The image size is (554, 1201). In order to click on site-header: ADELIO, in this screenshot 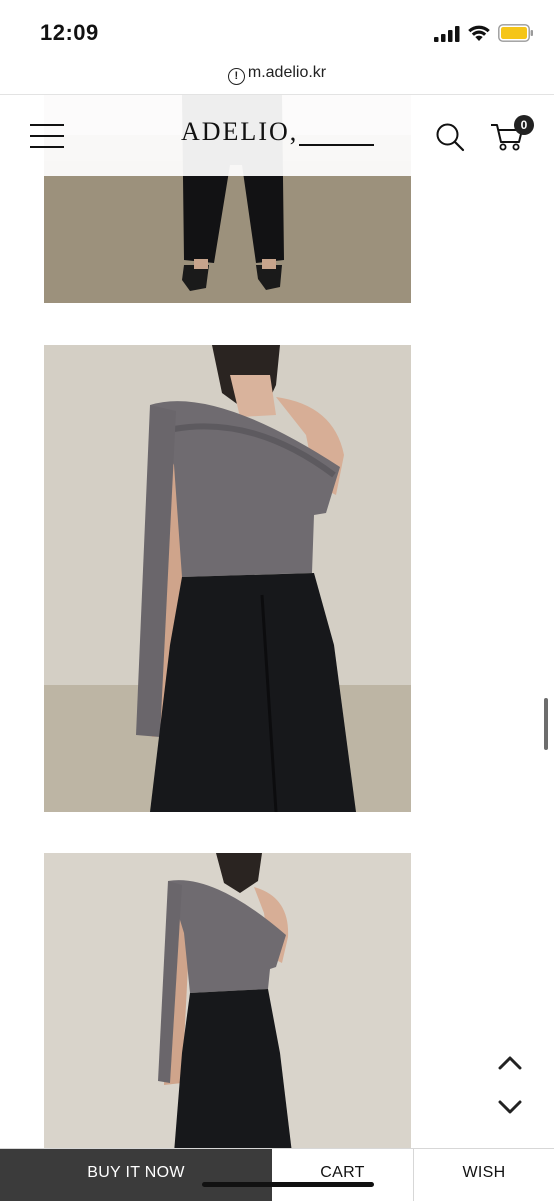, I will do `click(277, 135)`.